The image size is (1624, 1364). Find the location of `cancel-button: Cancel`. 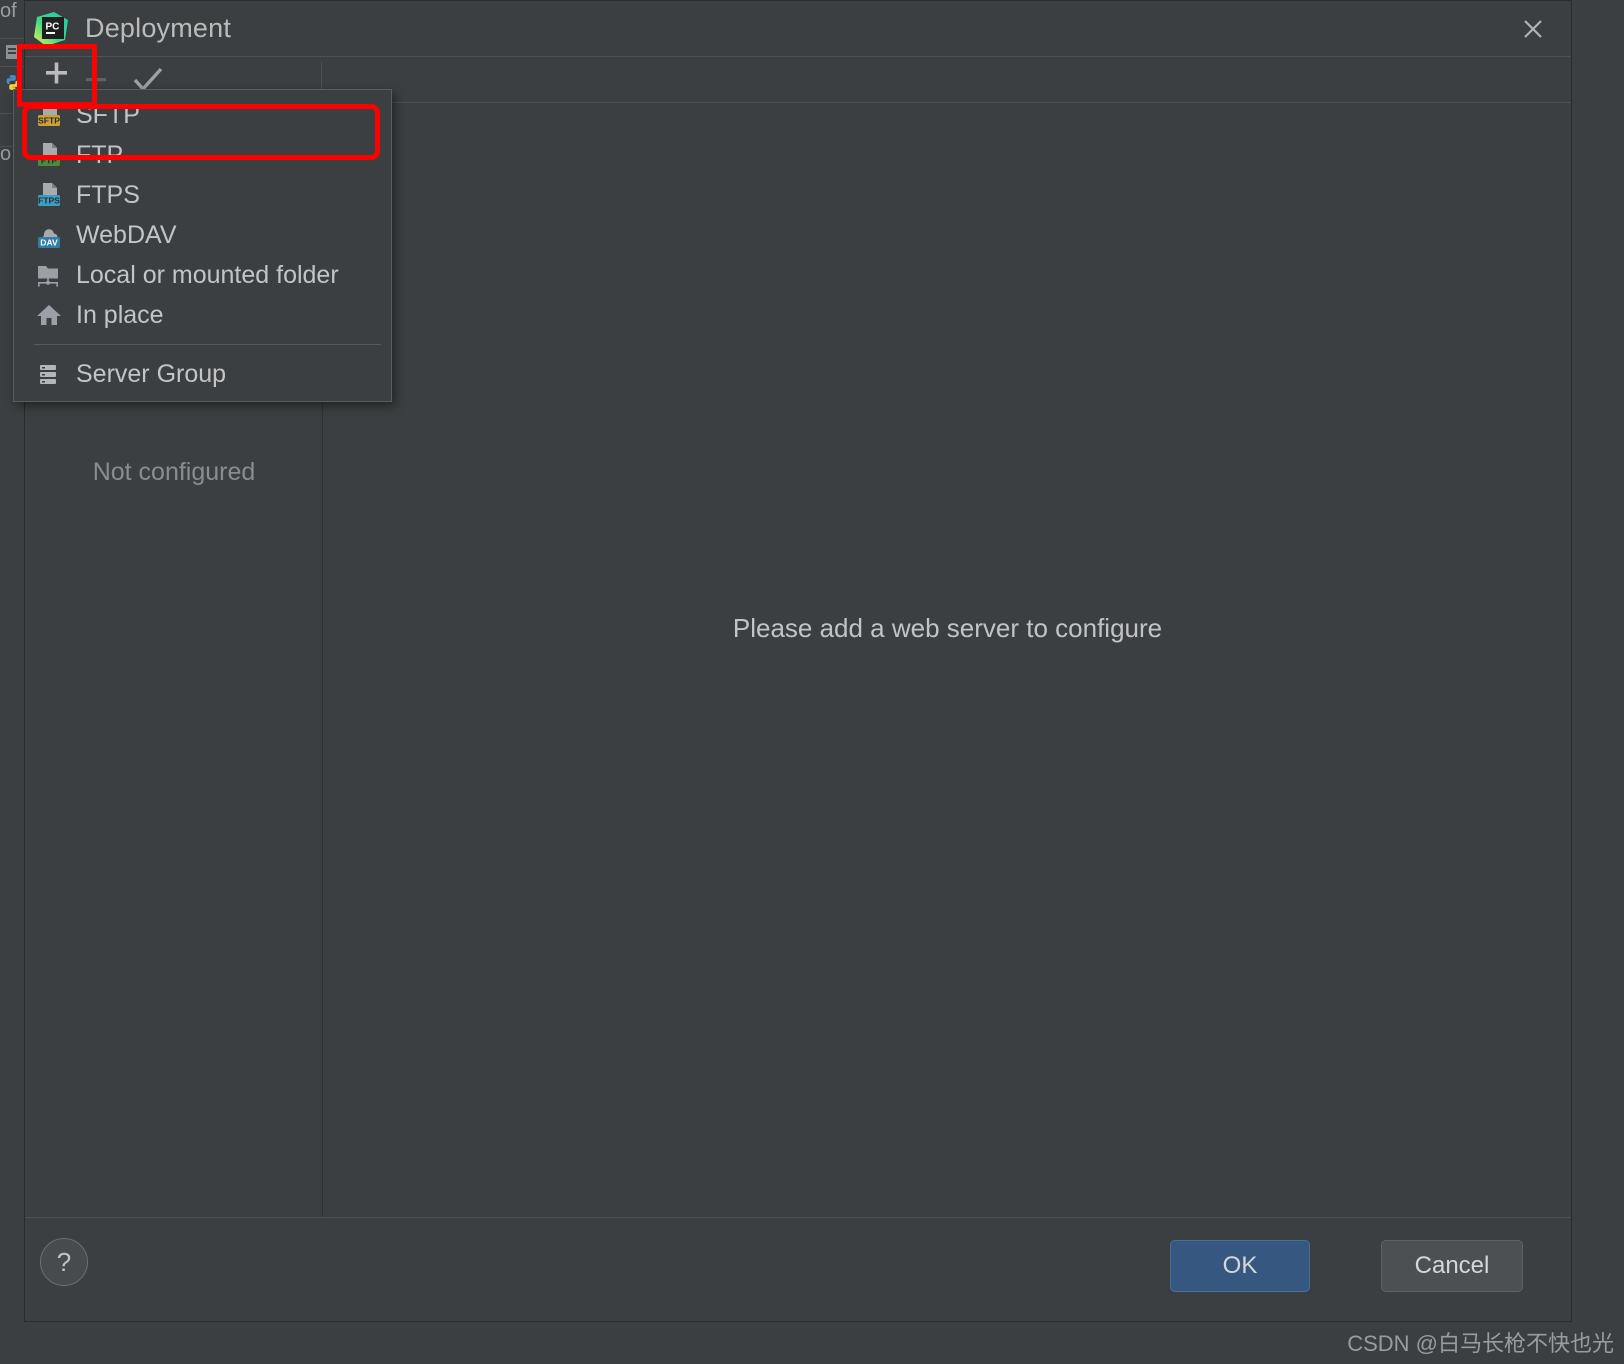

cancel-button: Cancel is located at coordinates (1452, 1266).